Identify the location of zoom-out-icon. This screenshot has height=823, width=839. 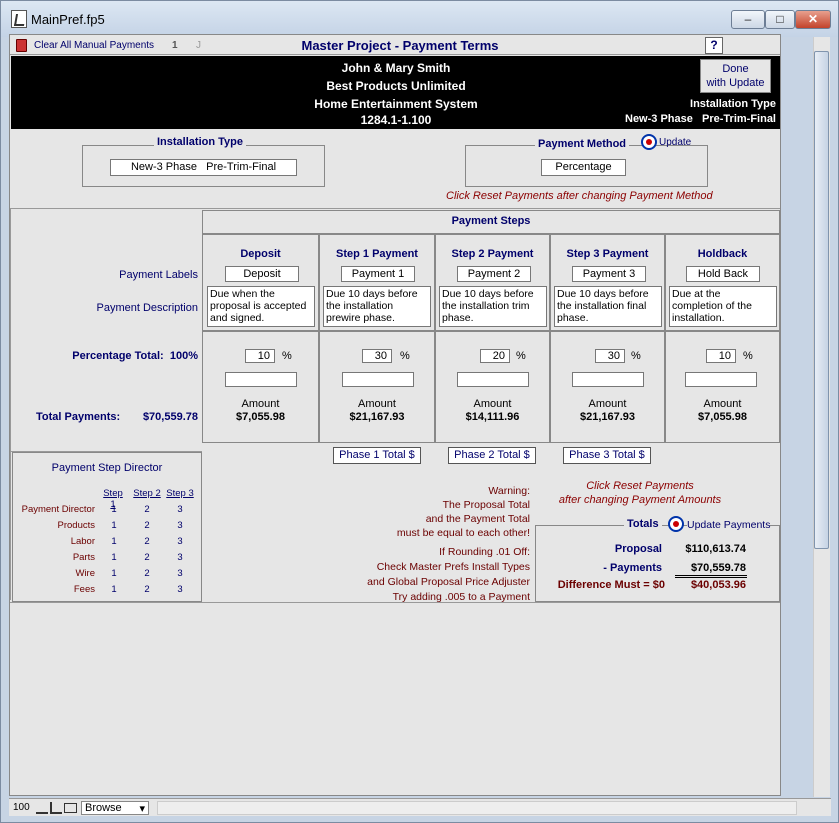
(42, 808).